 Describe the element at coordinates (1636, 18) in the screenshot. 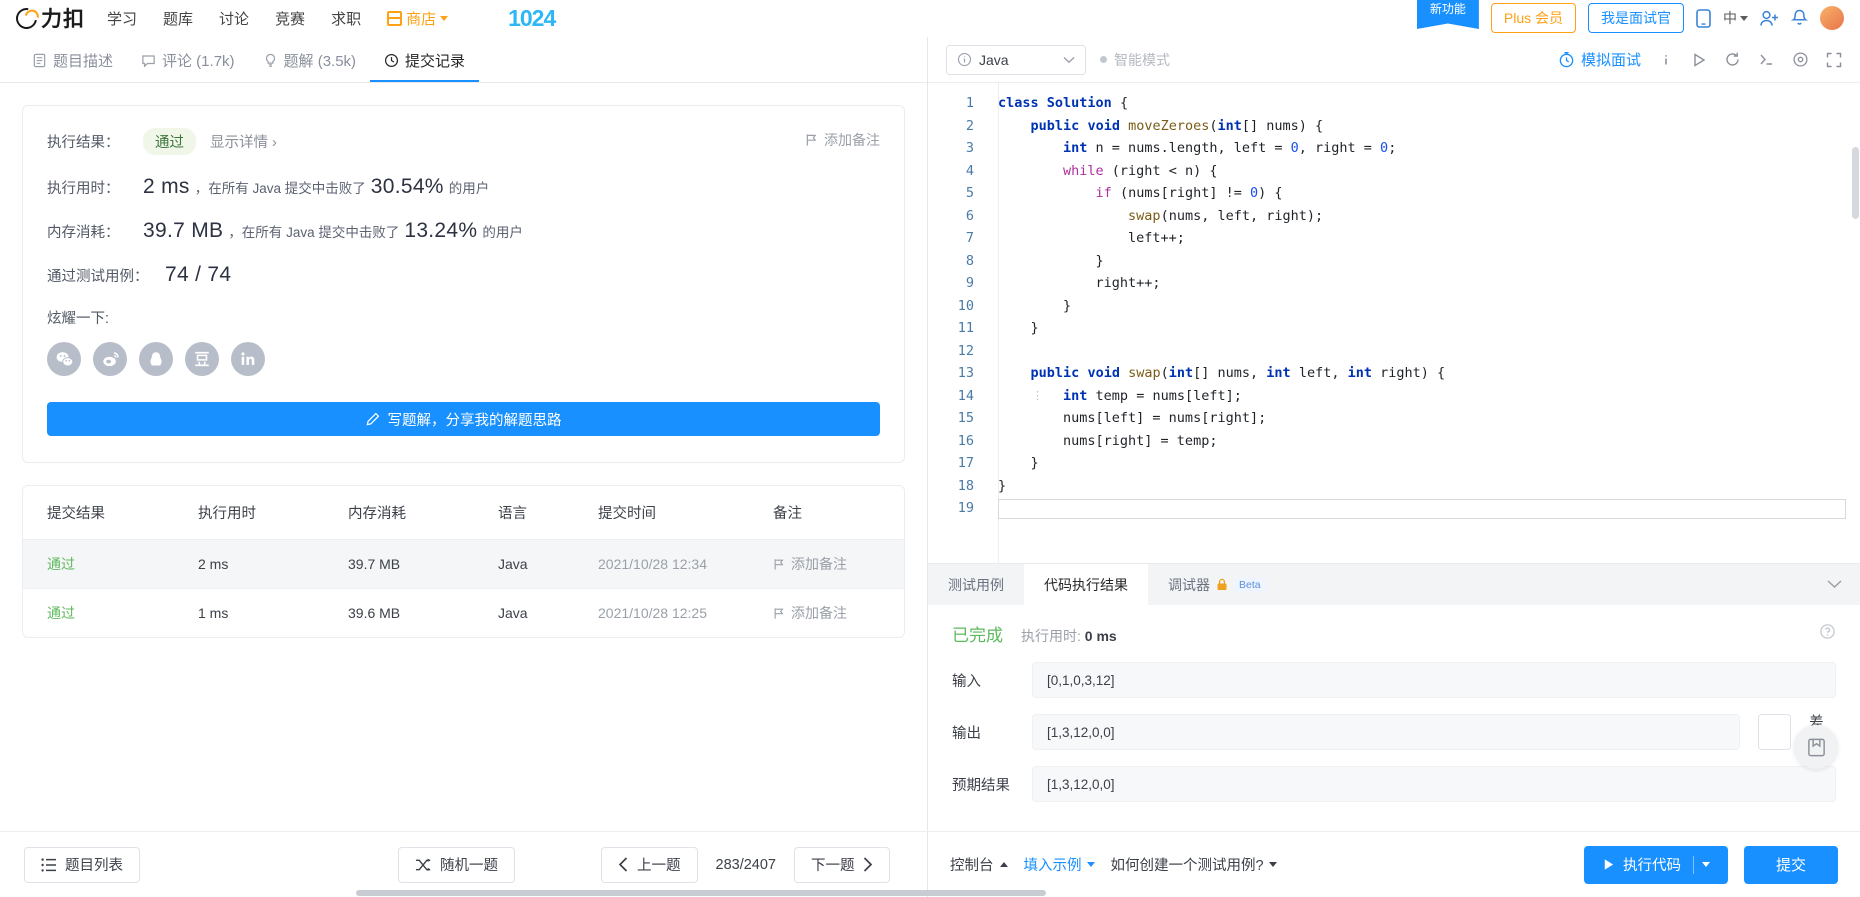

I see `interviewer-button: 我是面试官` at that location.